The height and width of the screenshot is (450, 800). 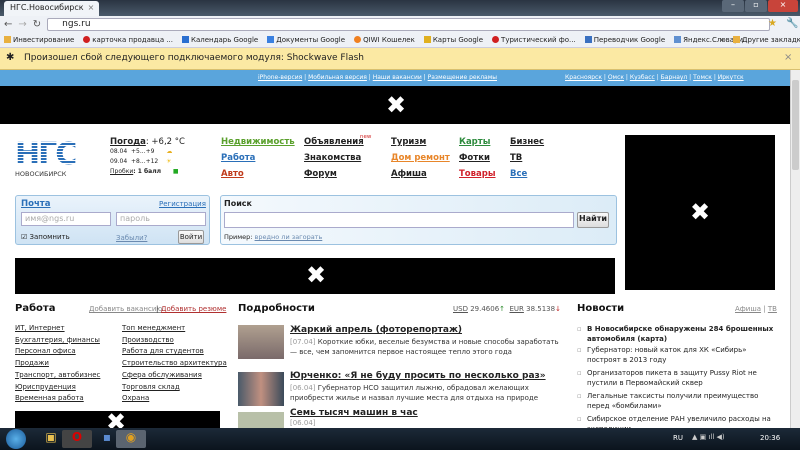 What do you see at coordinates (45, 237) in the screenshot?
I see `remember-checkbox: ☑ Запомнить` at bounding box center [45, 237].